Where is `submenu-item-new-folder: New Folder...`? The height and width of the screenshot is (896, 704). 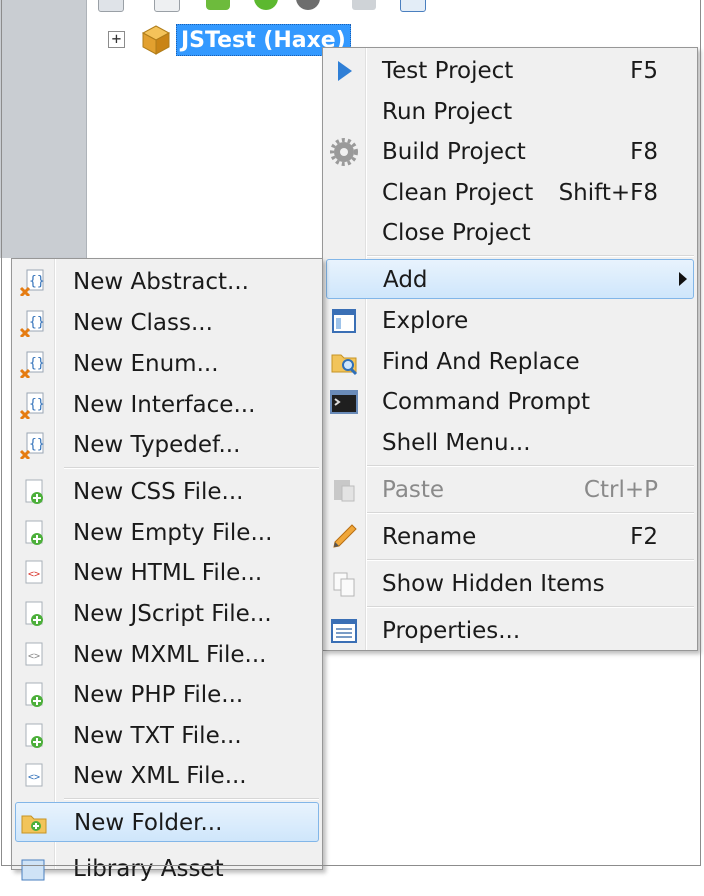 submenu-item-new-folder: New Folder... is located at coordinates (167, 822).